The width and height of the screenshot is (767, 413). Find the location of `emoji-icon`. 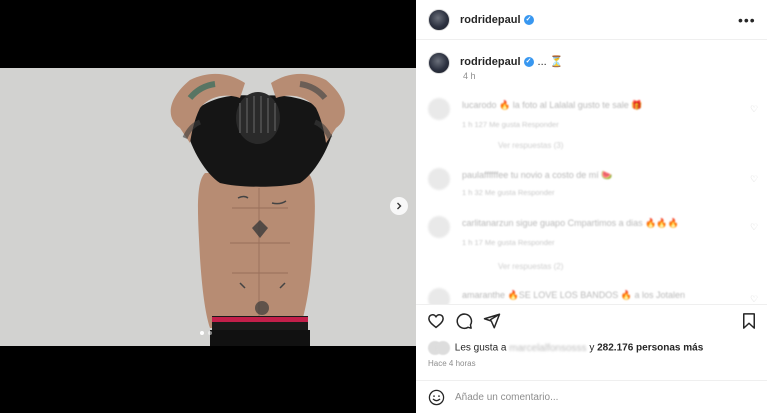

emoji-icon is located at coordinates (436, 397).